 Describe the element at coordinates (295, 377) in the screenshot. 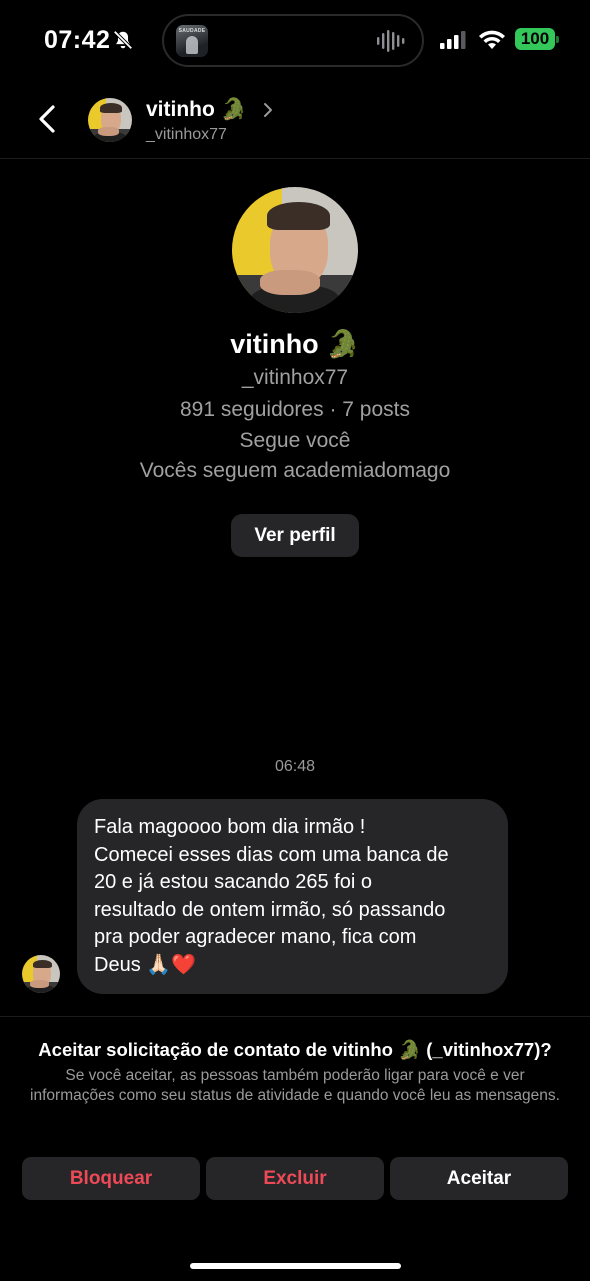

I see `profile-username: _vitinhox77` at that location.